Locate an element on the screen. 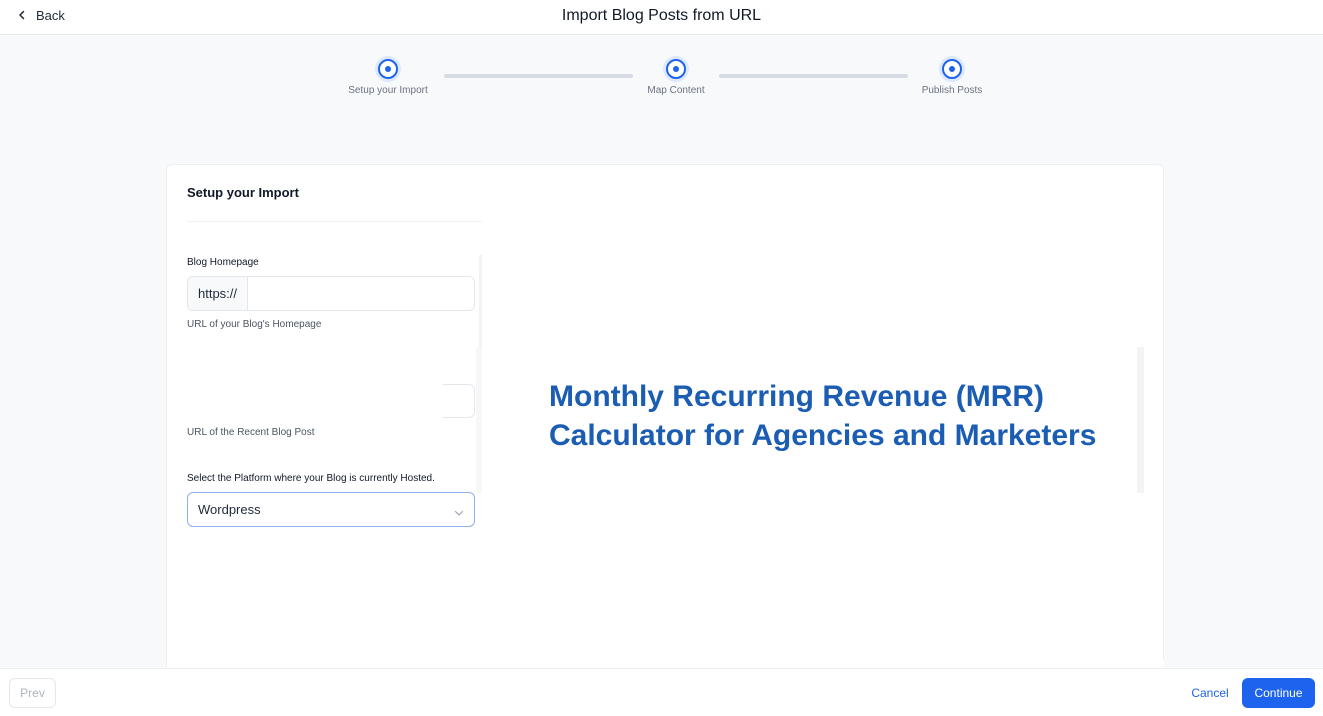 This screenshot has width=1323, height=716. top-bar: Back Import Blog Posts from URL is located at coordinates (661, 17).